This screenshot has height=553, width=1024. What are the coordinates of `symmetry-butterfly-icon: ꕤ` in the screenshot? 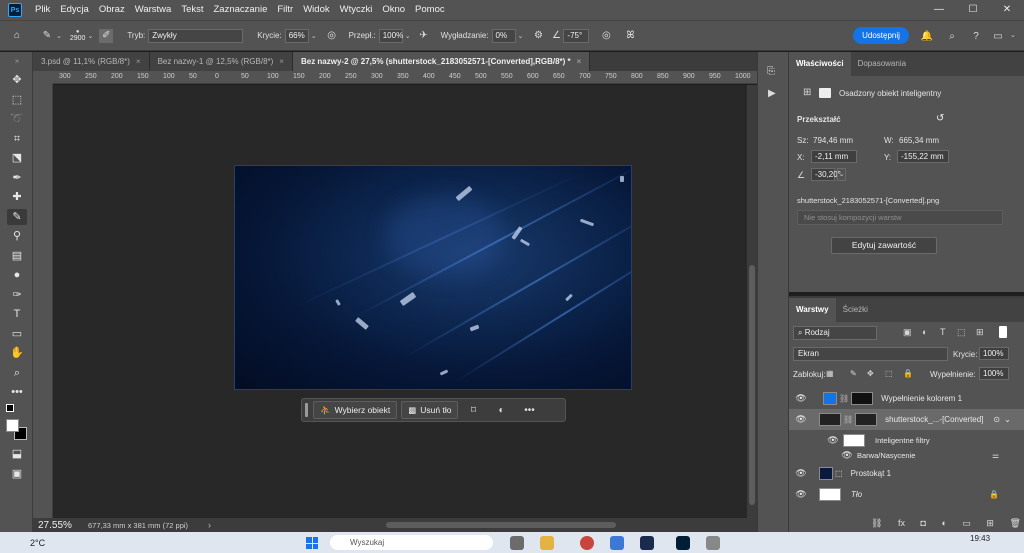 It's located at (630, 36).